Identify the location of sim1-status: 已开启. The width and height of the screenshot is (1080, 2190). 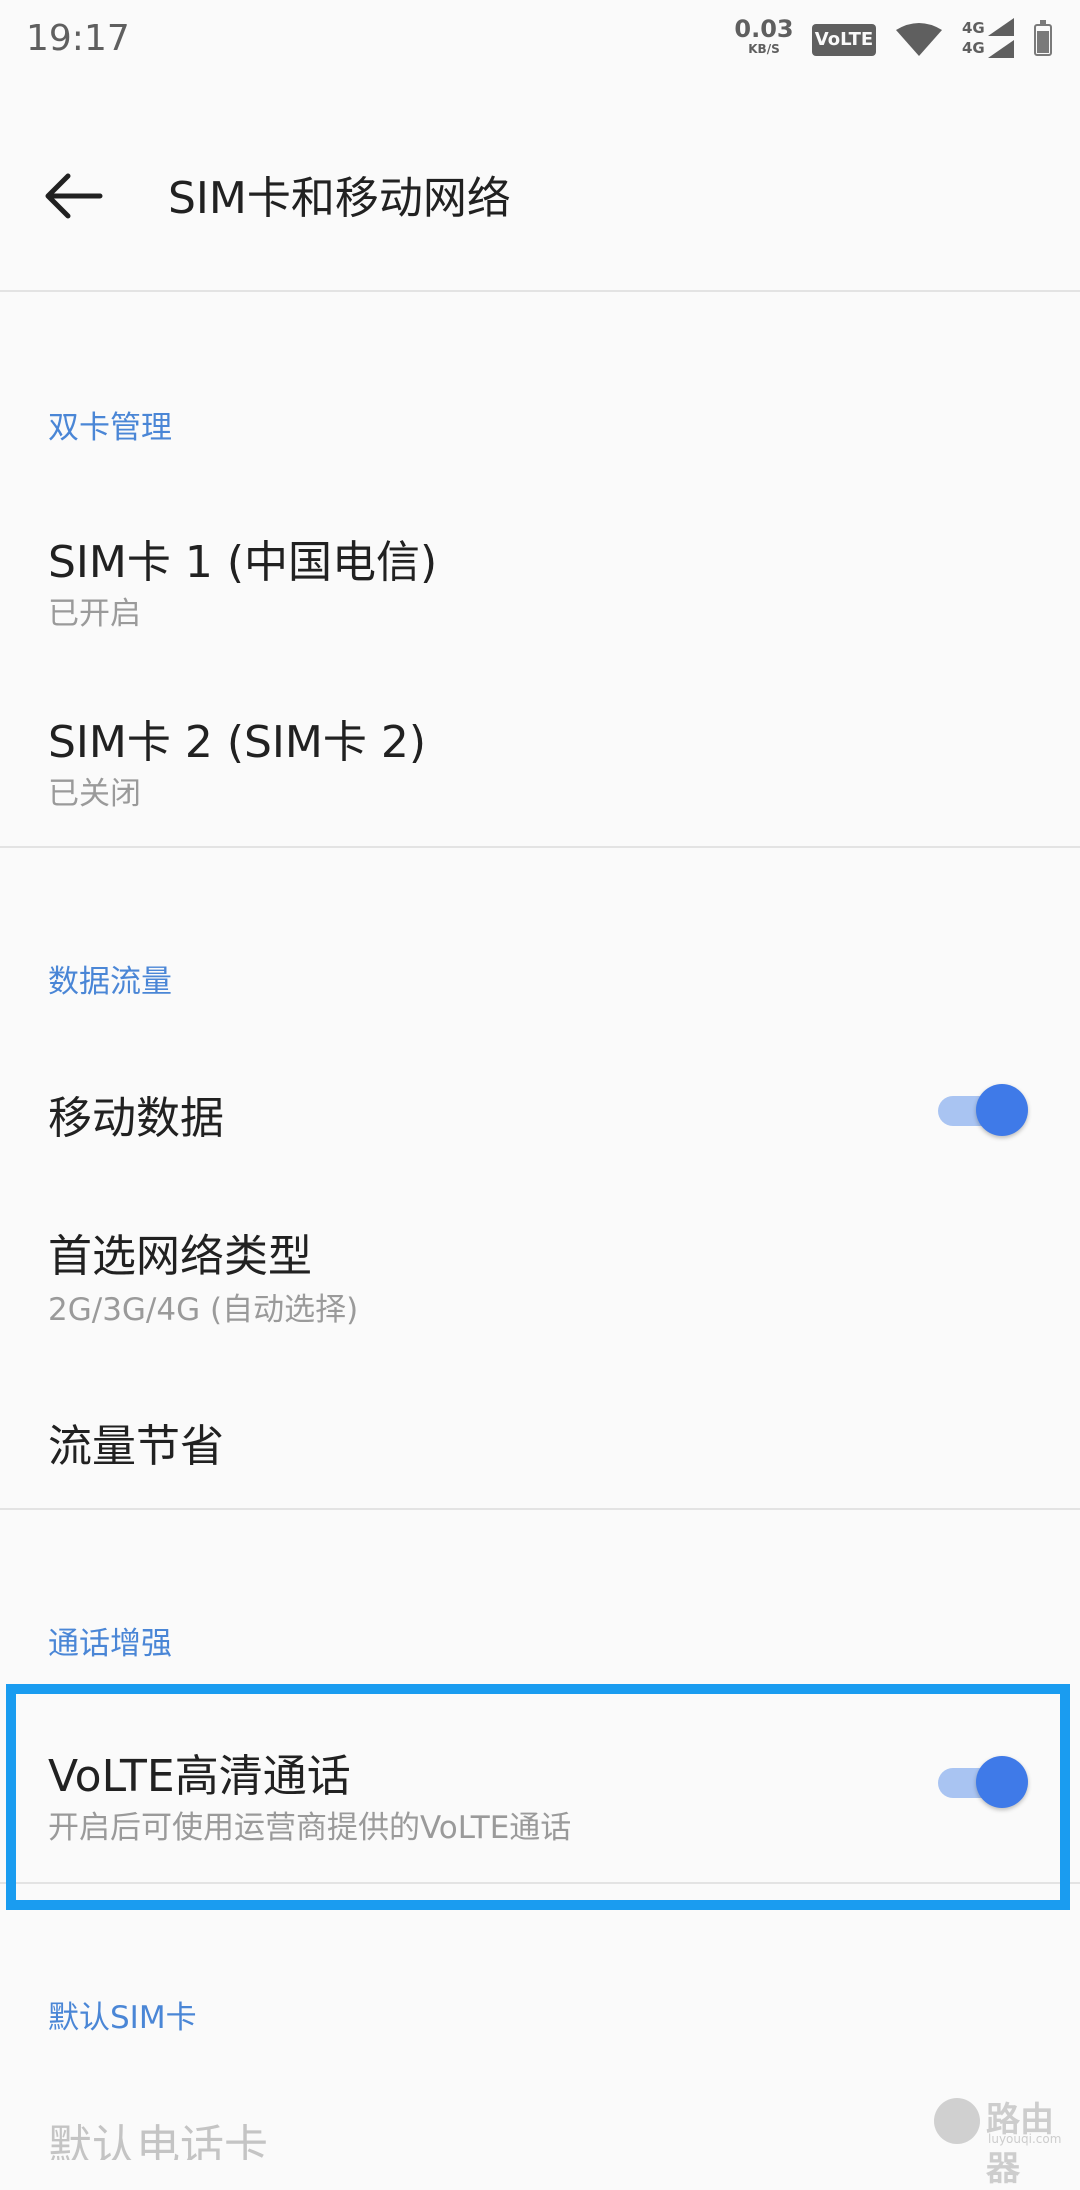
(94, 614).